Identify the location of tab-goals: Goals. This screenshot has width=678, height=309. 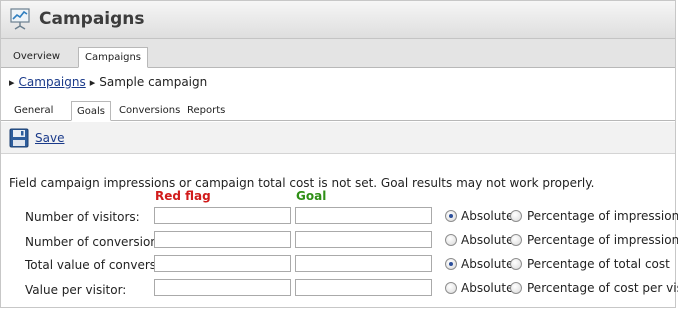
(91, 111).